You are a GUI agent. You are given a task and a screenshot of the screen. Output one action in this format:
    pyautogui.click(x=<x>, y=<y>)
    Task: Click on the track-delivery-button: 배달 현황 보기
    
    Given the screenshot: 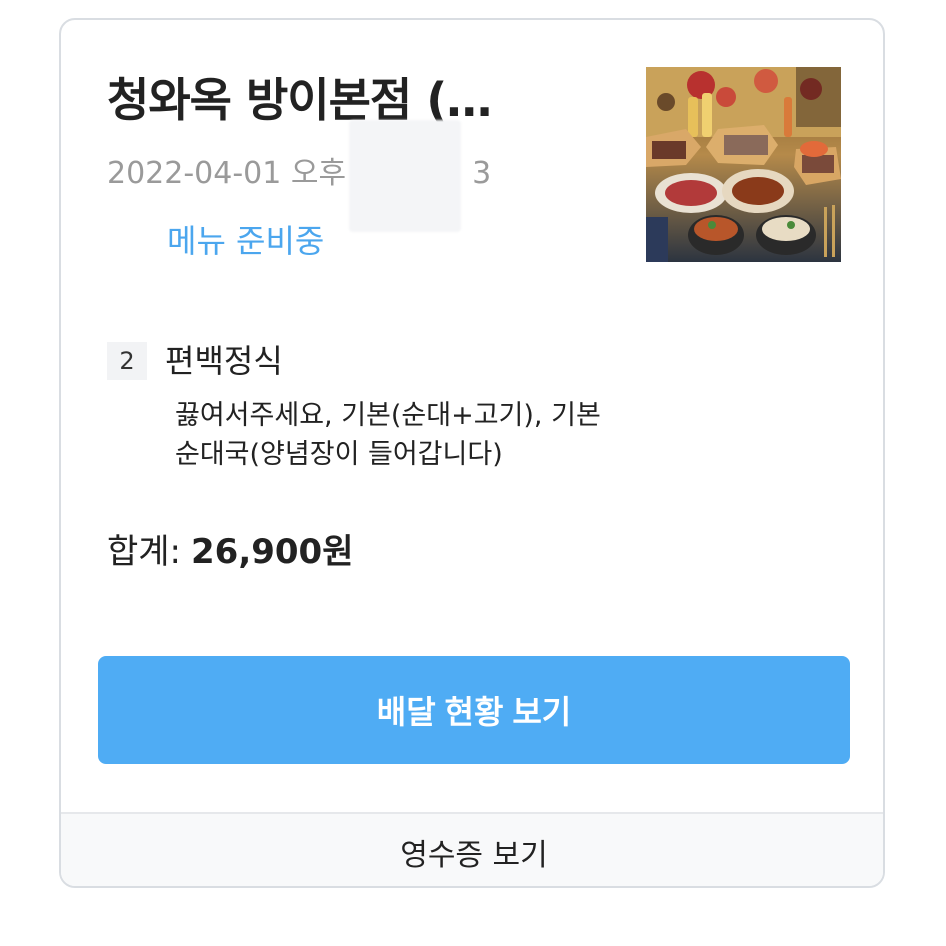 What is the action you would take?
    pyautogui.click(x=474, y=710)
    